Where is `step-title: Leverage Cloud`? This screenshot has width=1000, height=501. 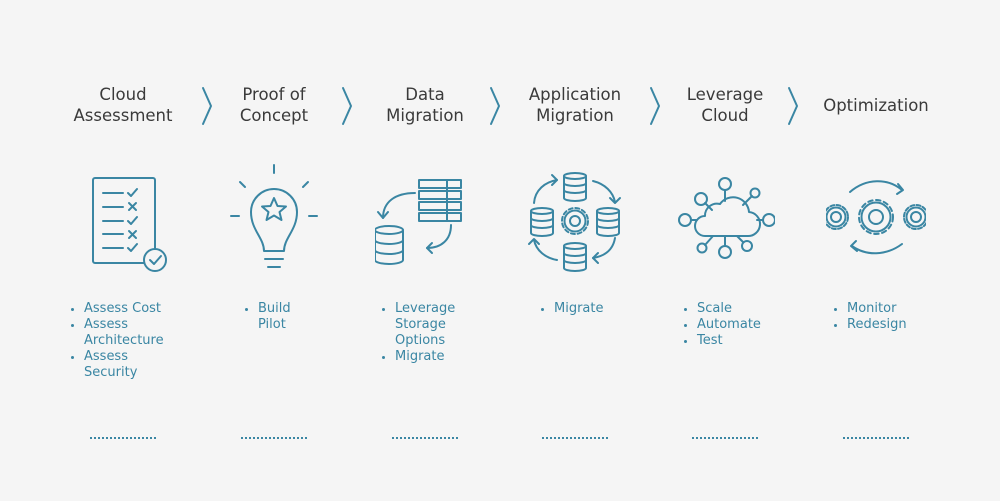 step-title: Leverage Cloud is located at coordinates (725, 105).